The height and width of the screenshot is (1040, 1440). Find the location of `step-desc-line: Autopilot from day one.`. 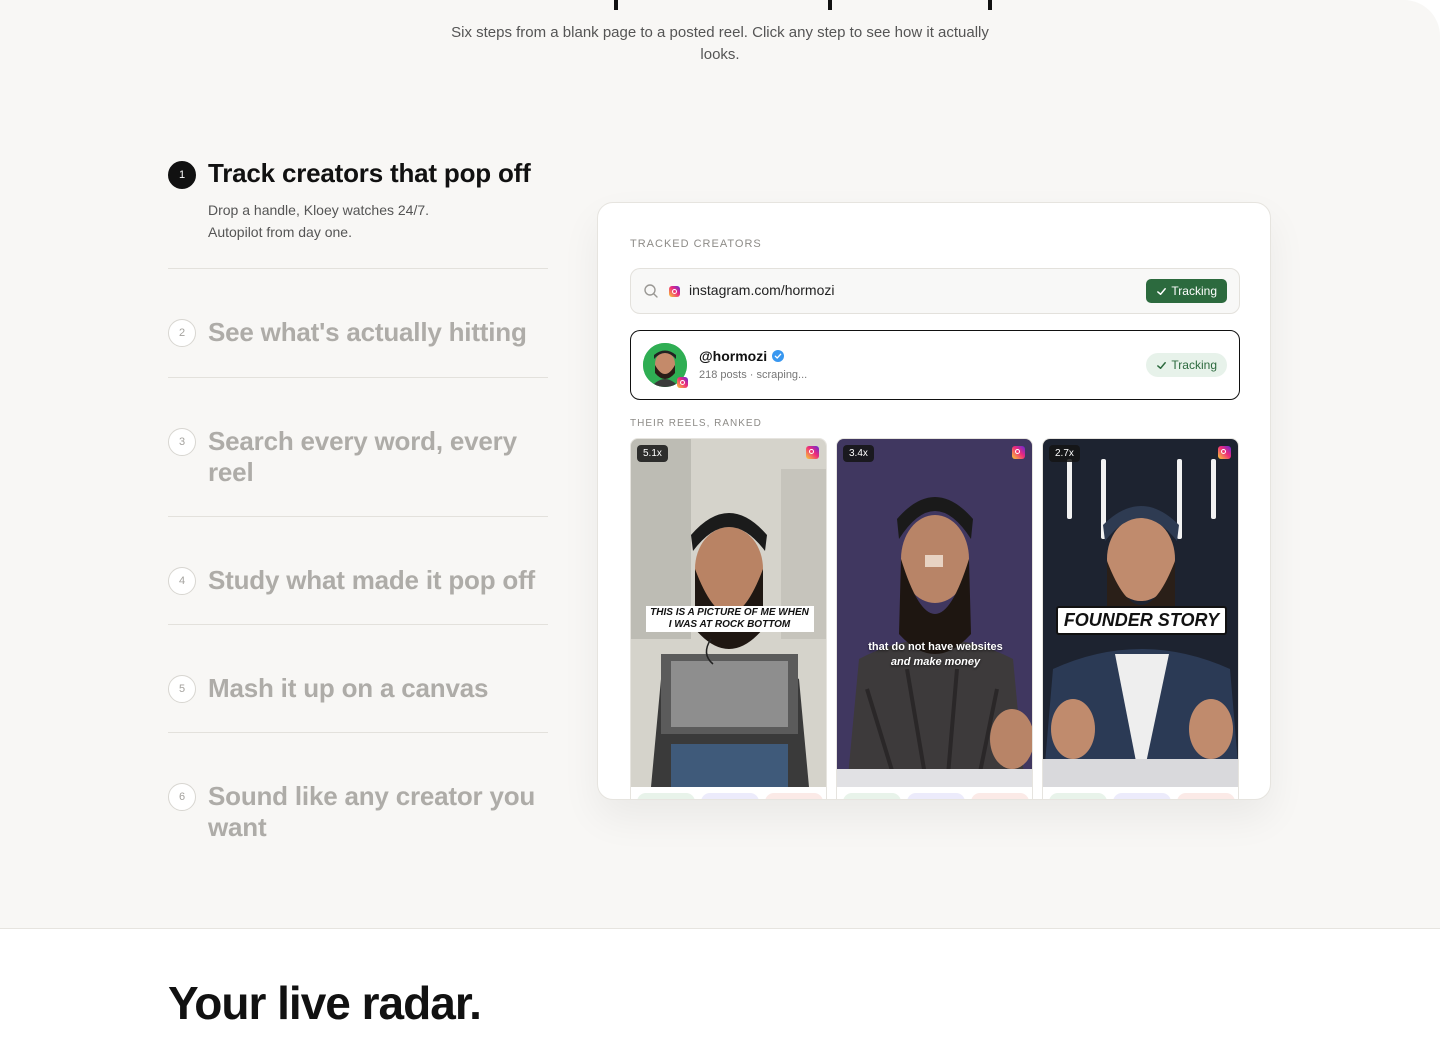

step-desc-line: Autopilot from day one. is located at coordinates (280, 232).